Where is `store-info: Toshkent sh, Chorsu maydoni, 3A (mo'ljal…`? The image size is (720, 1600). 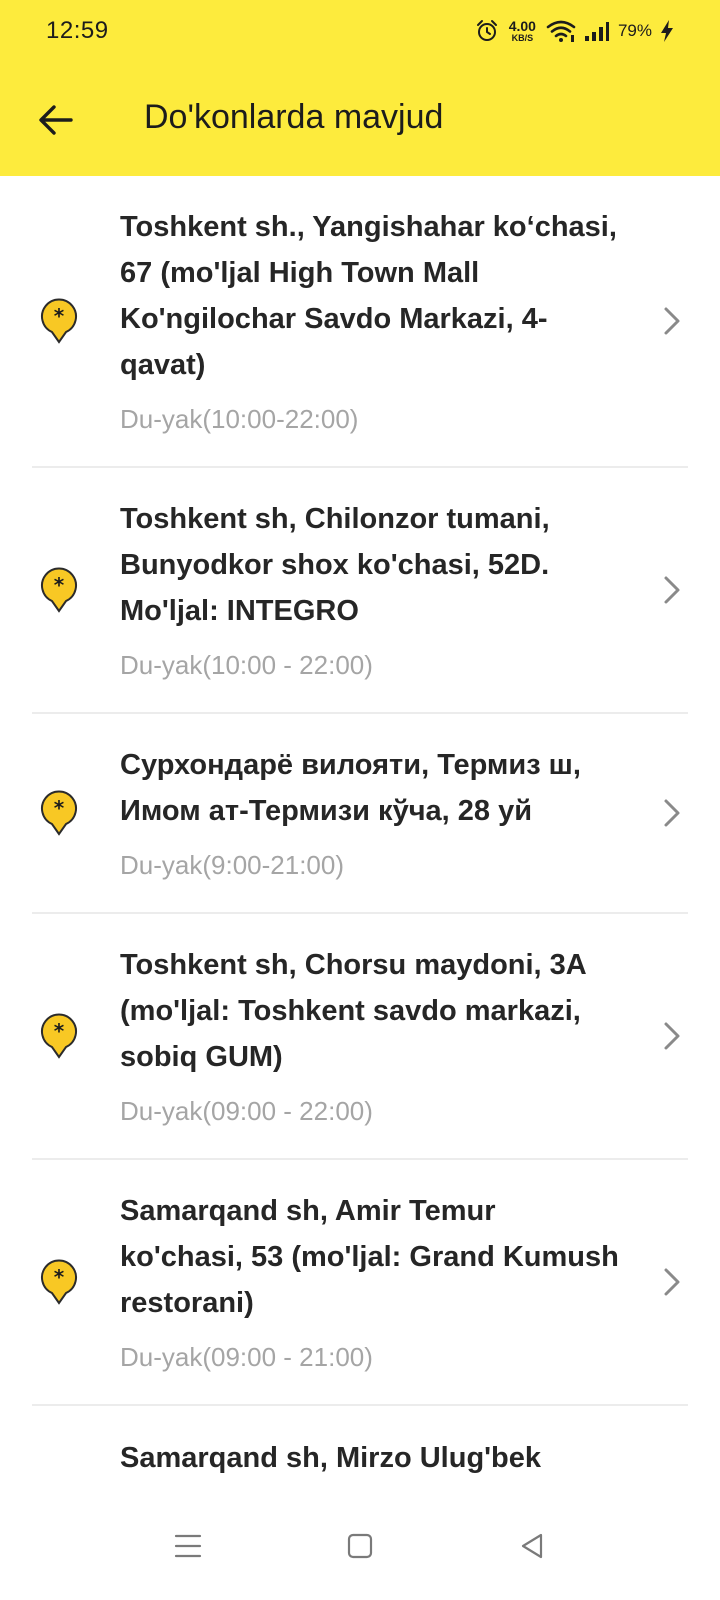 store-info: Toshkent sh, Chorsu maydoni, 3A (mo'ljal… is located at coordinates (370, 1035).